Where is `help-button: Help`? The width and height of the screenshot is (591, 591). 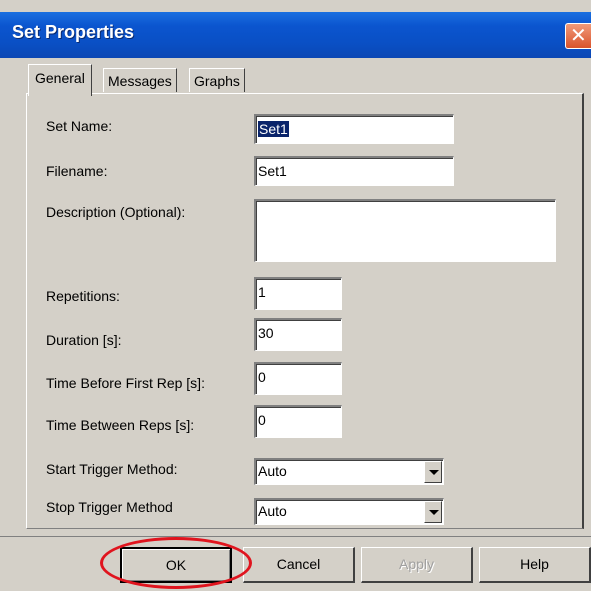
help-button: Help is located at coordinates (535, 565).